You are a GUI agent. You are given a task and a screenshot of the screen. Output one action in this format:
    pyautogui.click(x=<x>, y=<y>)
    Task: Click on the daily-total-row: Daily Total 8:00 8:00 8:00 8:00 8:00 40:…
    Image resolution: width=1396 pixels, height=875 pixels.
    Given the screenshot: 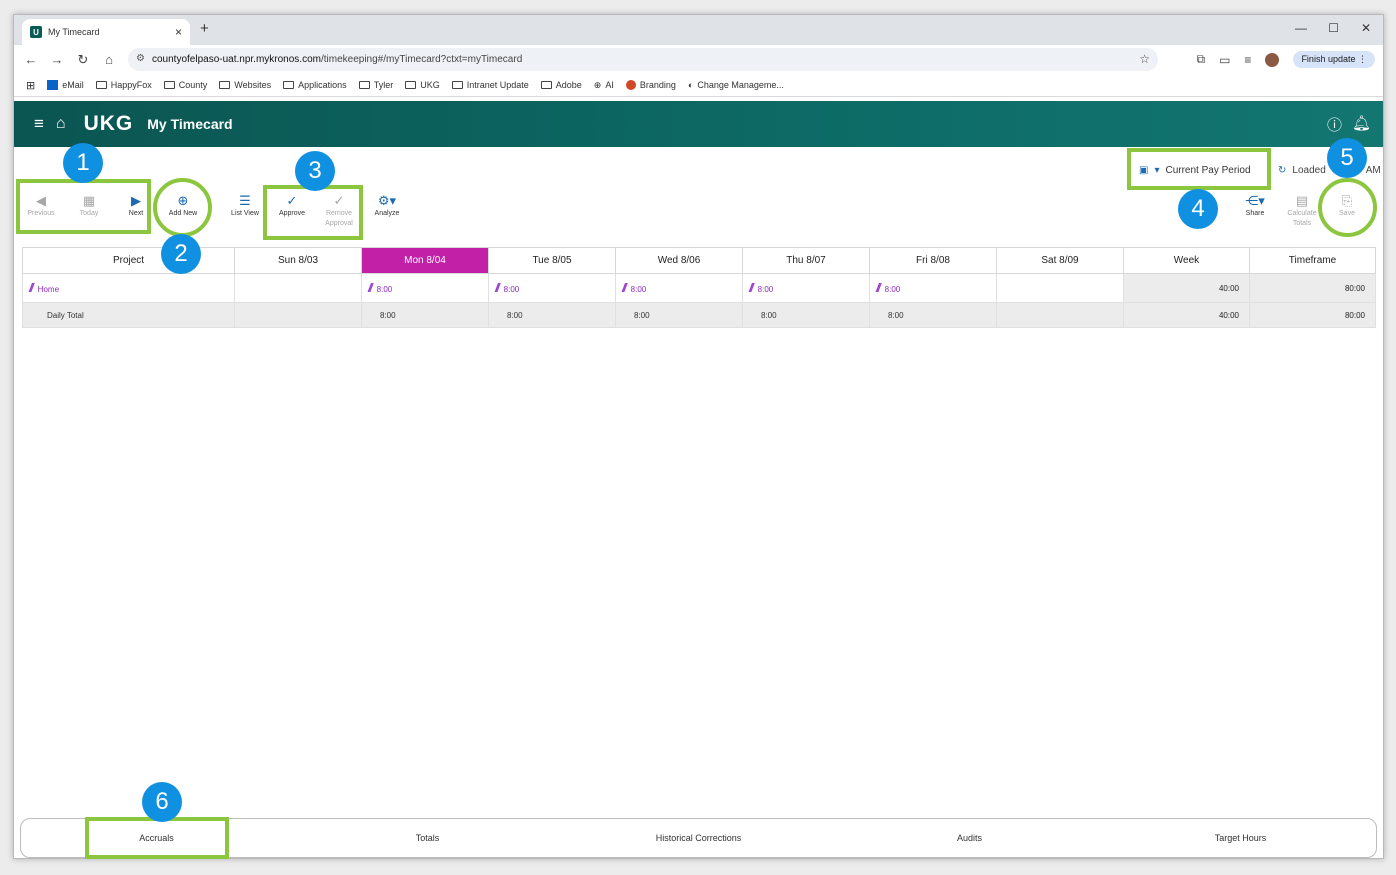 What is the action you would take?
    pyautogui.click(x=699, y=315)
    